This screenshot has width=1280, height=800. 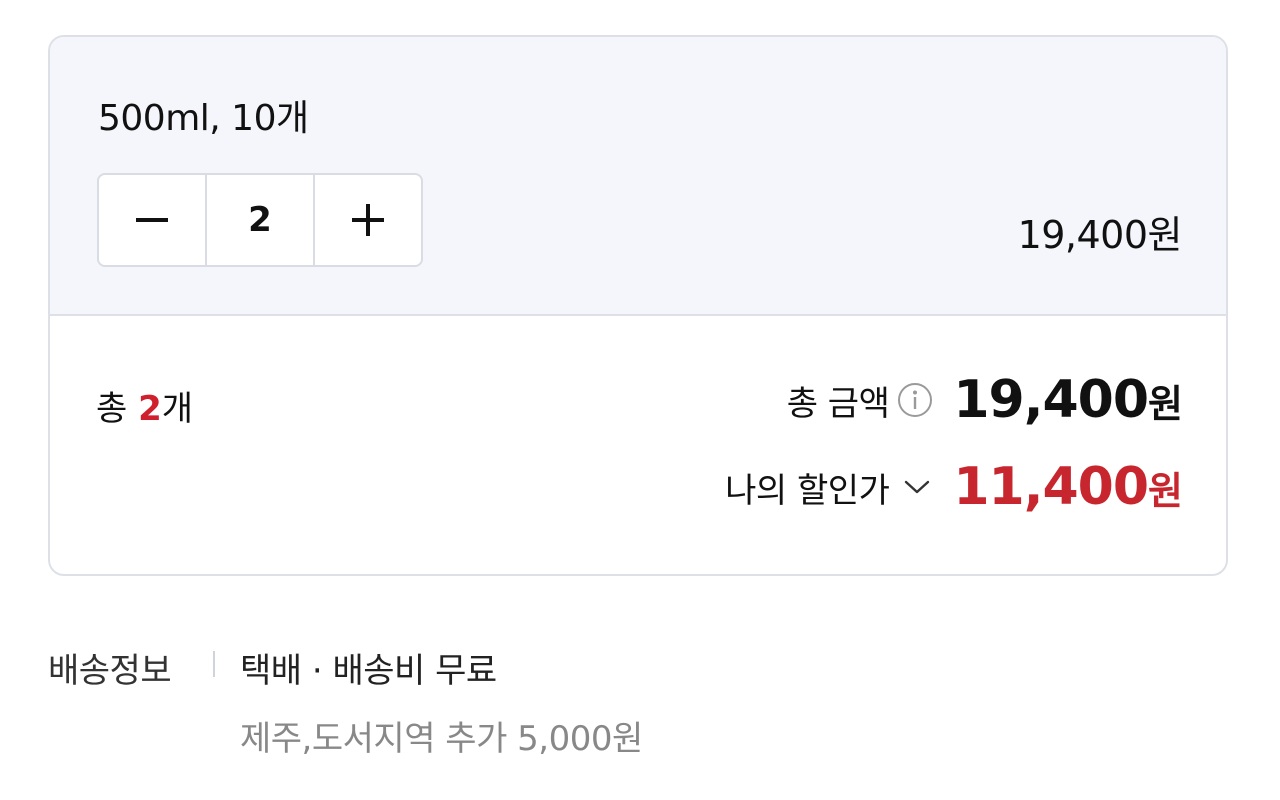 I want to click on option-price: 19,400원, so click(x=1100, y=235).